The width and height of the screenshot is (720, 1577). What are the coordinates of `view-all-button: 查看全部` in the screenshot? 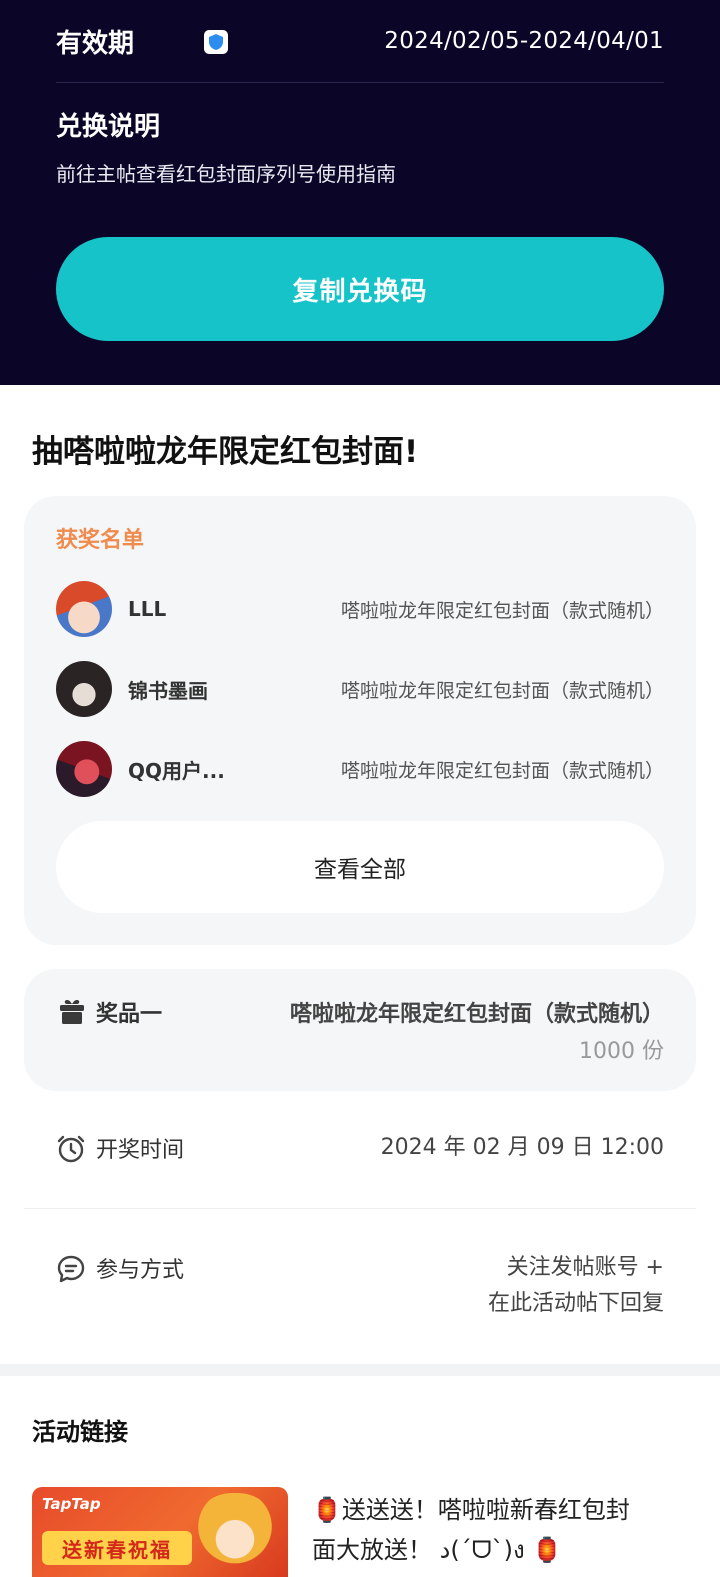 It's located at (360, 867).